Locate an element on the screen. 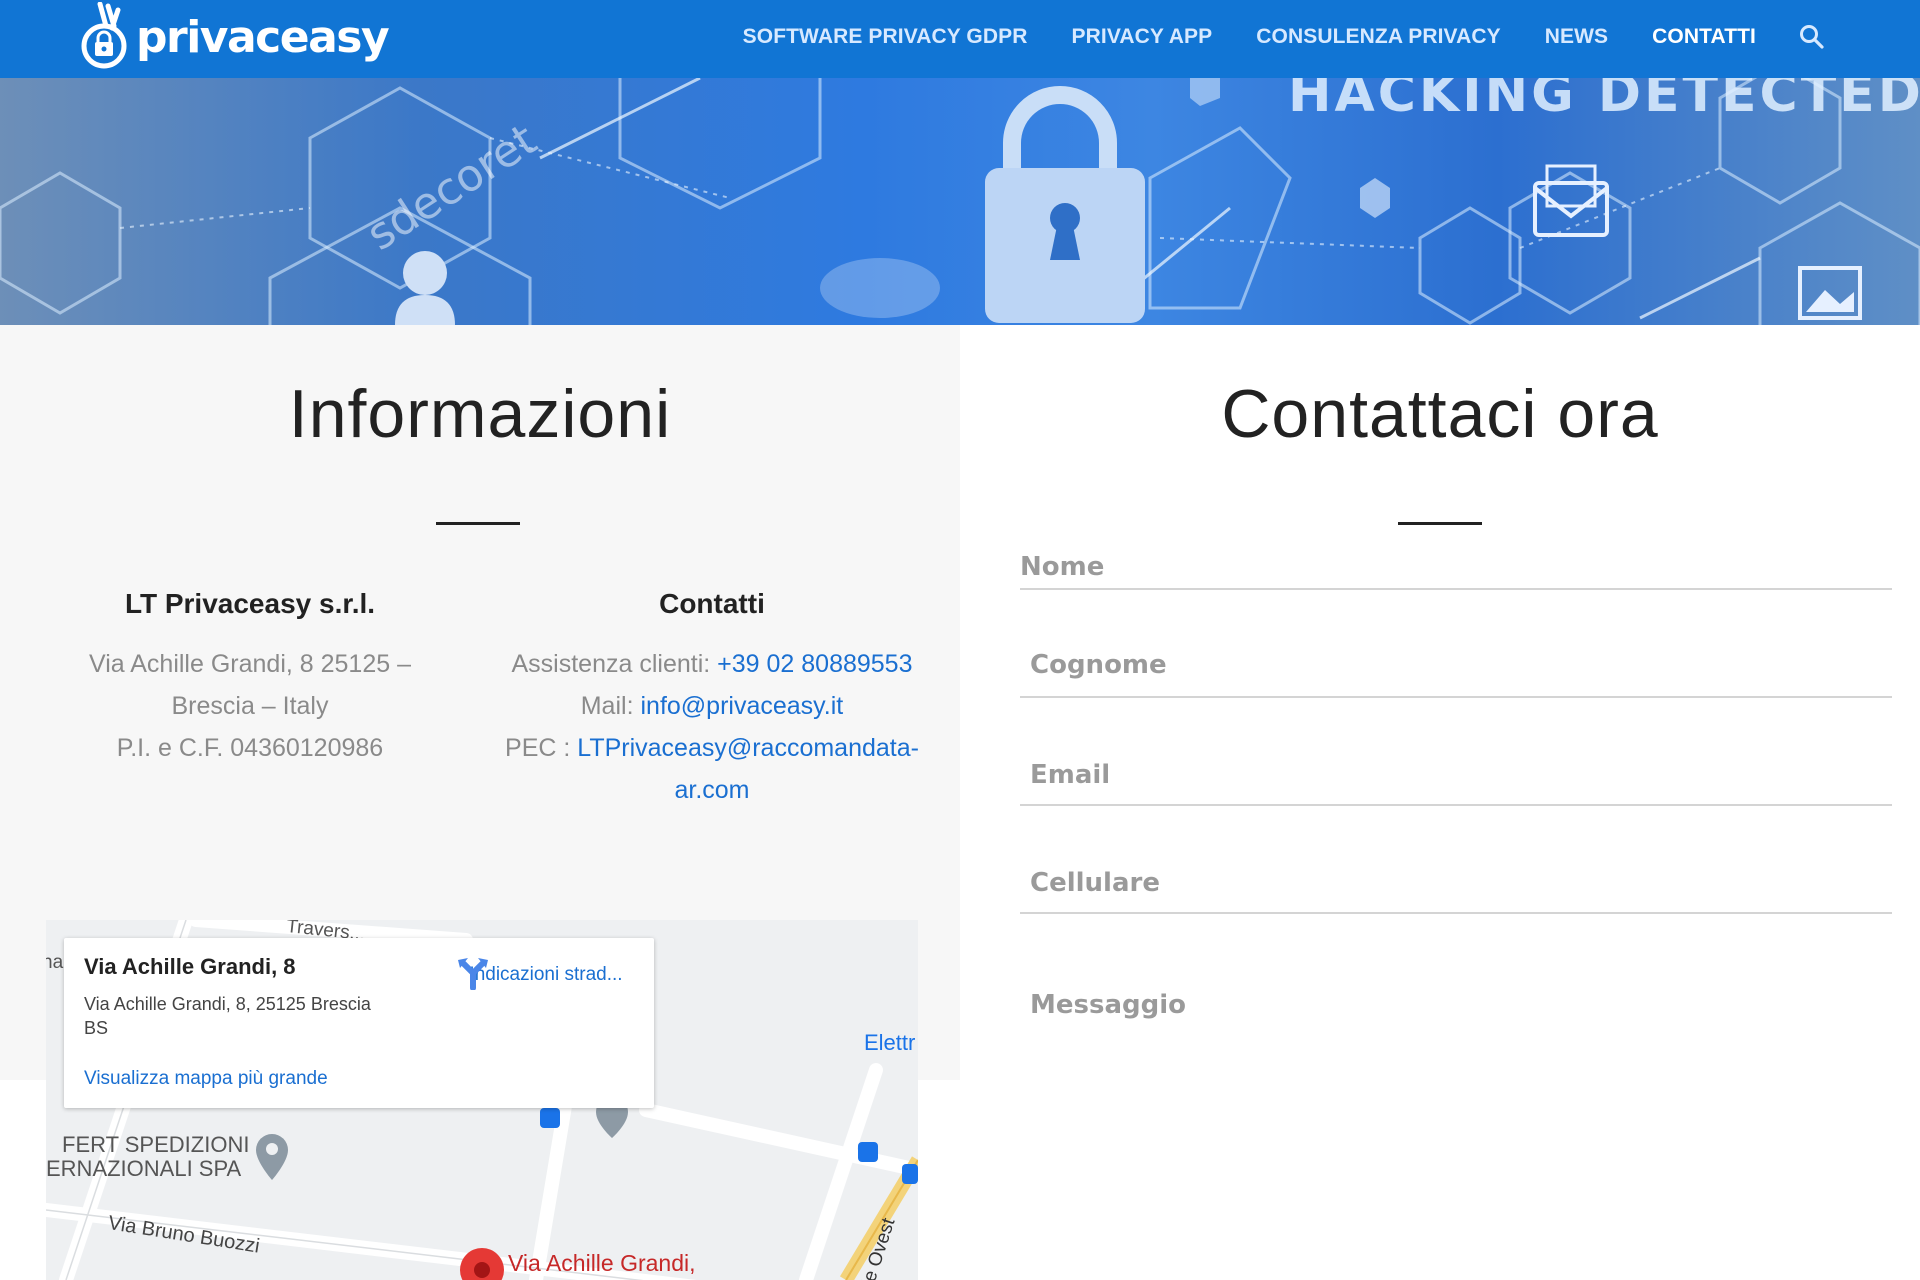 This screenshot has height=1280, width=1920. info-title-divider is located at coordinates (478, 523).